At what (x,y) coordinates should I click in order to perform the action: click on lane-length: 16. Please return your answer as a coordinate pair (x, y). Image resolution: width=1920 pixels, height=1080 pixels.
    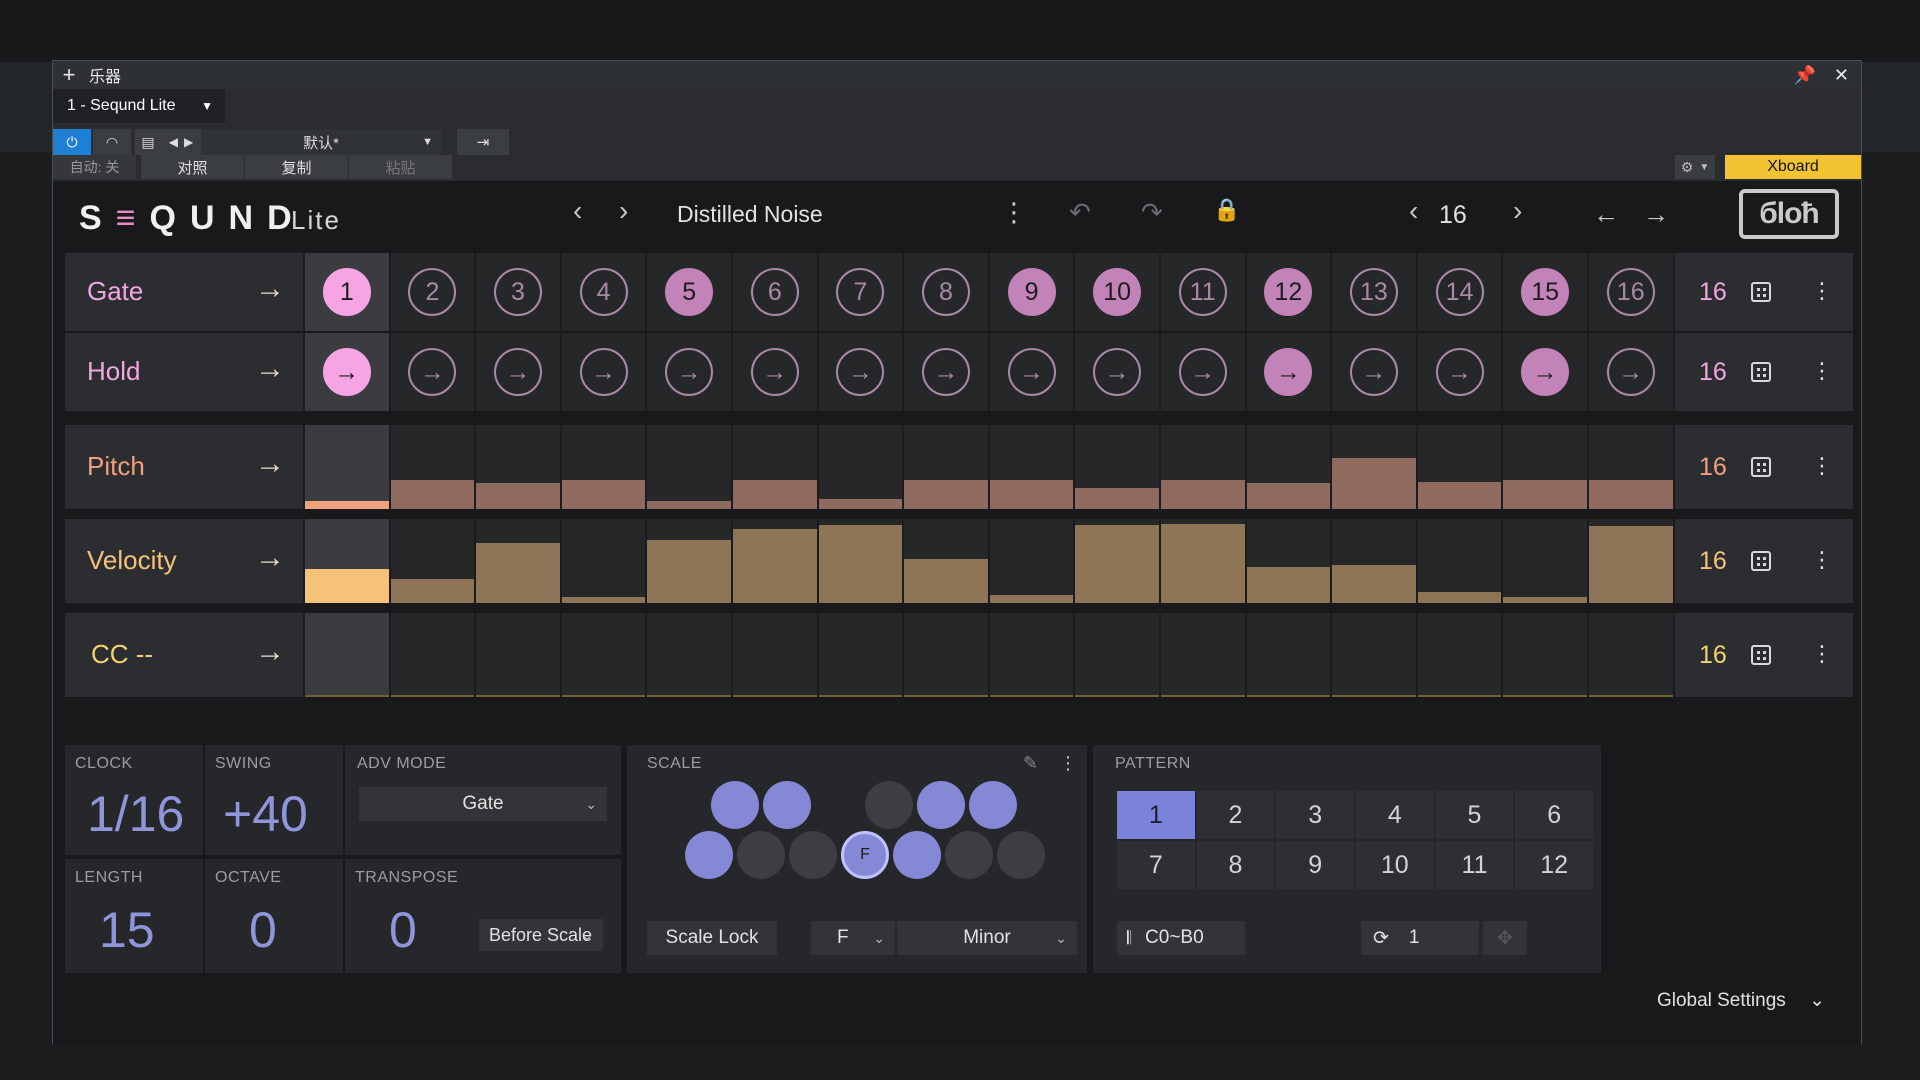
    Looking at the image, I should click on (1713, 467).